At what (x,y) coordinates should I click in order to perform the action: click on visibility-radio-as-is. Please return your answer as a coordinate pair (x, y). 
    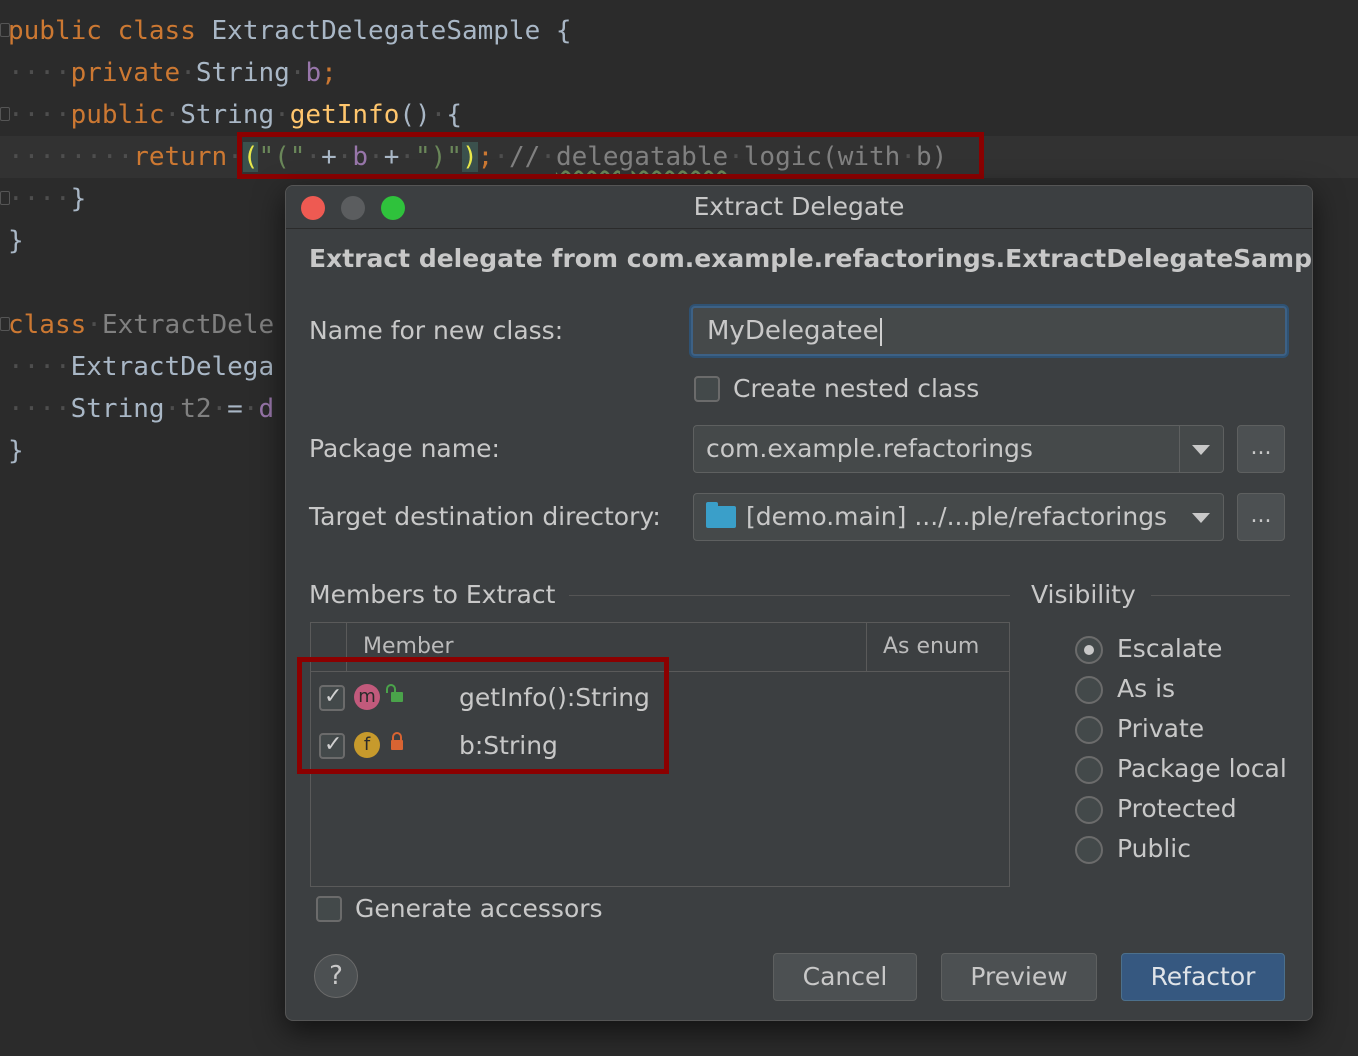
    Looking at the image, I should click on (1089, 690).